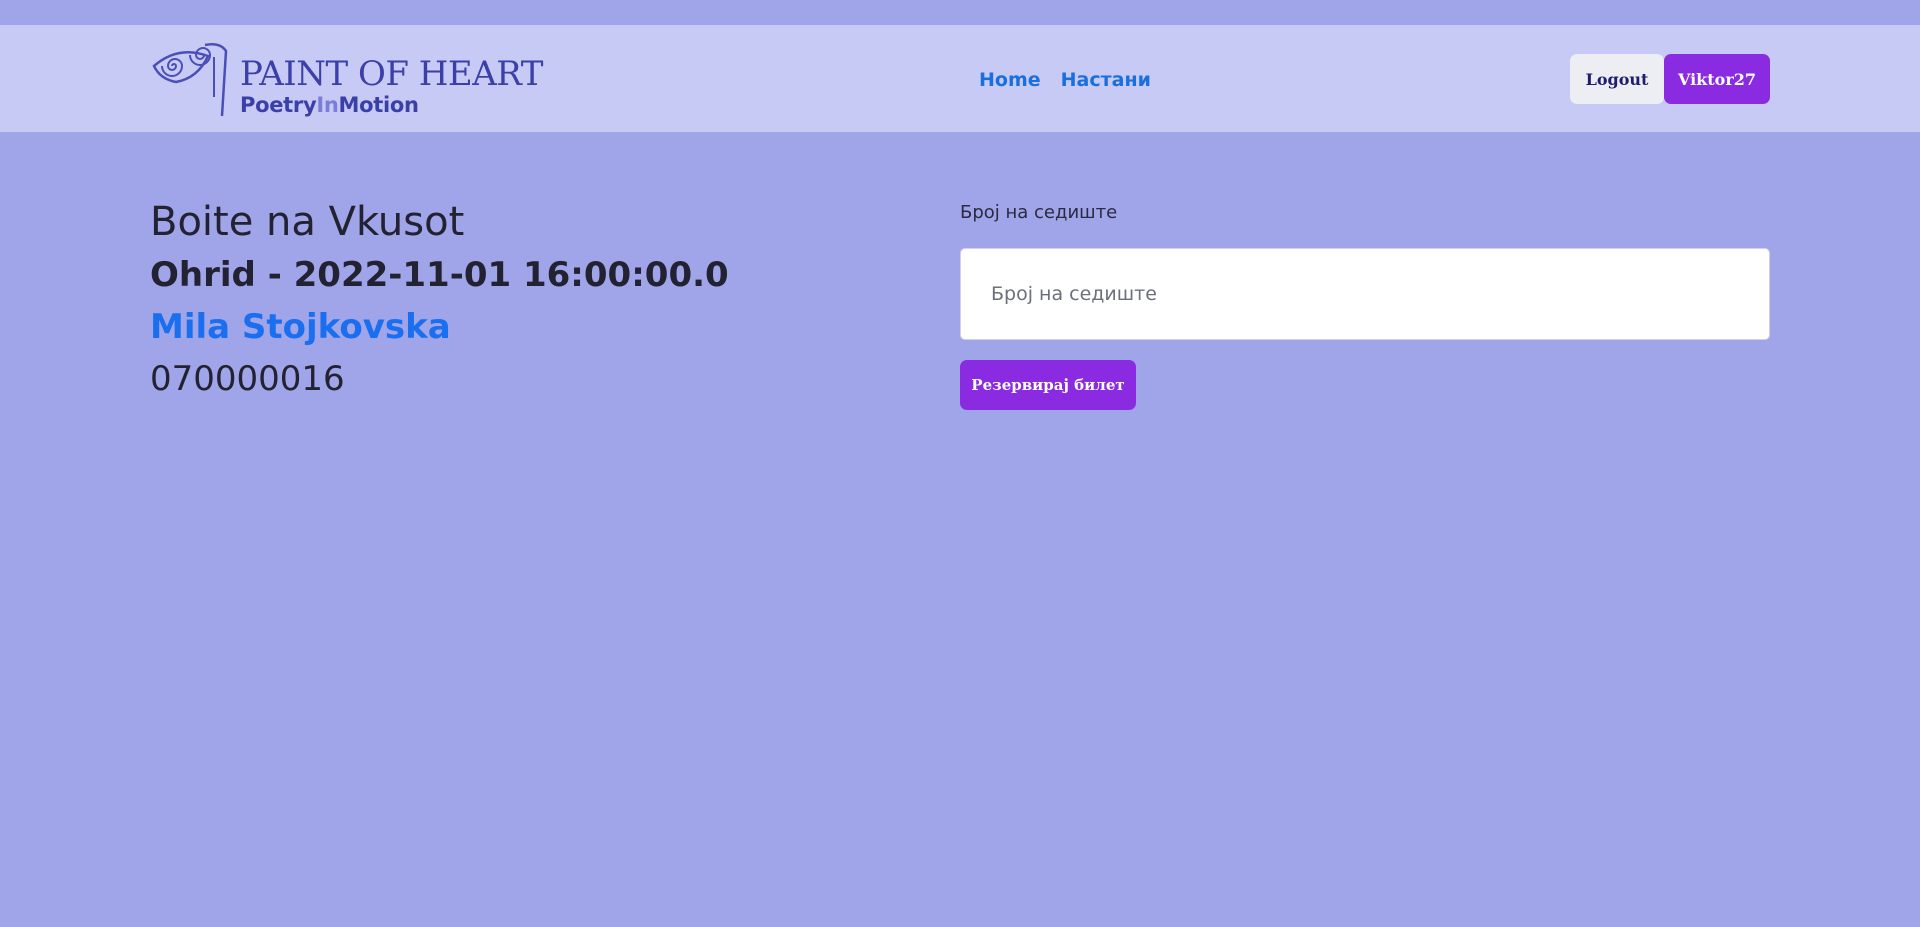 This screenshot has height=927, width=1920. What do you see at coordinates (1106, 80) in the screenshot?
I see `nav-link-events: Настани` at bounding box center [1106, 80].